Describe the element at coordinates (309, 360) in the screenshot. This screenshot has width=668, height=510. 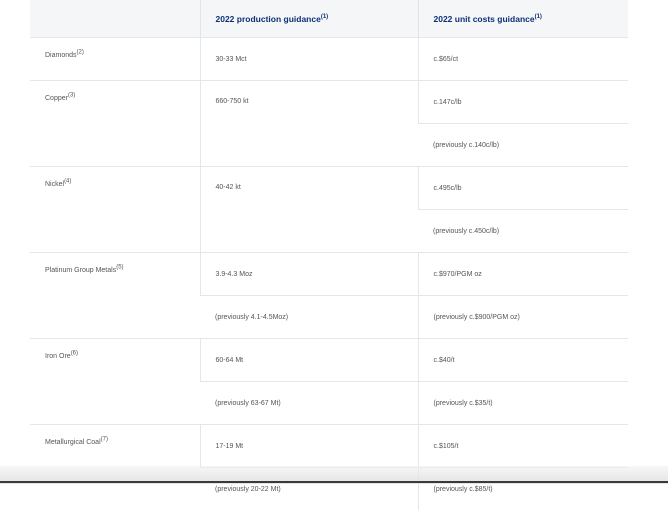
I see `production-cell: 60-64 Mt` at that location.